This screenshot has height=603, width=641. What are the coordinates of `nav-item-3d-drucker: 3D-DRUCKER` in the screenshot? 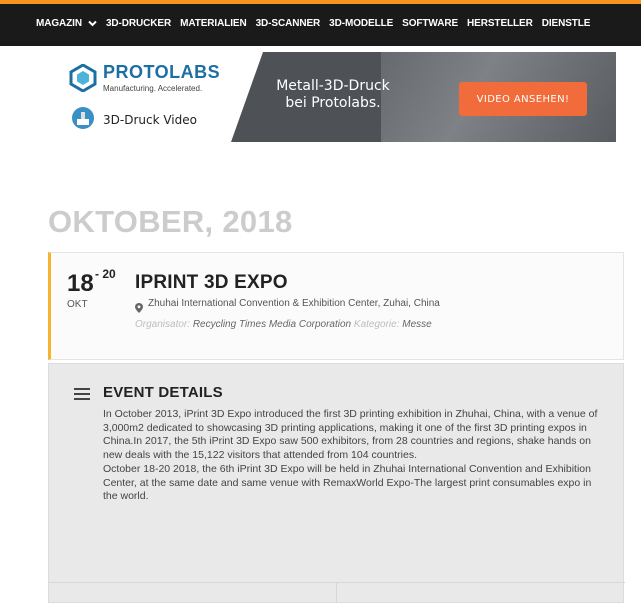 It's located at (138, 23).